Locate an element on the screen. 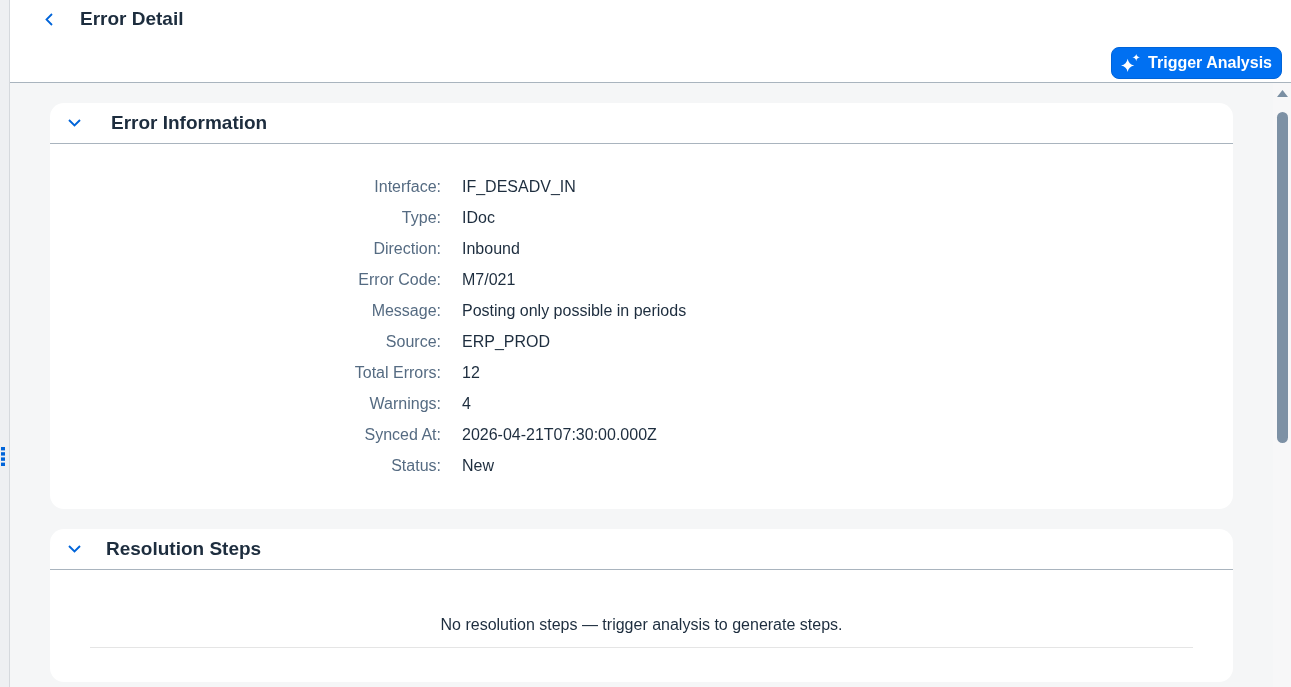  field-label: Direction: is located at coordinates (407, 249).